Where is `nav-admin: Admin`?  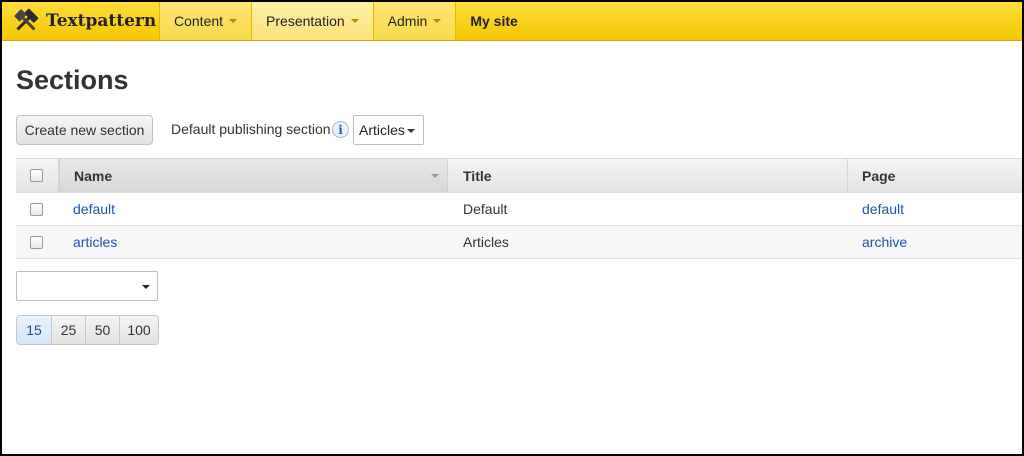
nav-admin: Admin is located at coordinates (414, 21).